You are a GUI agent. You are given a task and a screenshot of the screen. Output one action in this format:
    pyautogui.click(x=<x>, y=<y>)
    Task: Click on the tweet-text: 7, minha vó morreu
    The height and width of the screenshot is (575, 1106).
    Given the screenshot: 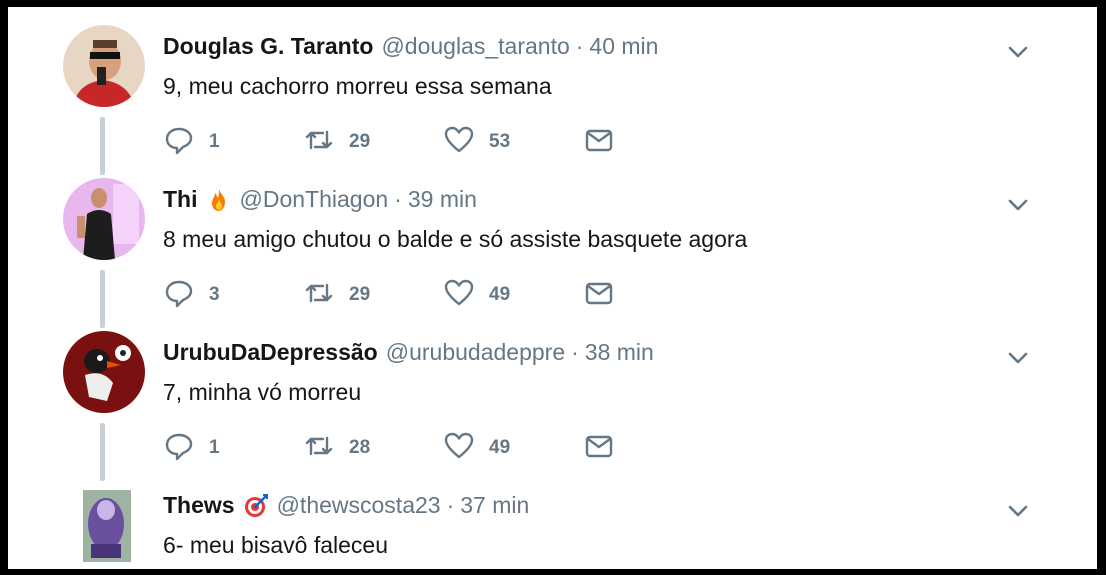 What is the action you would take?
    pyautogui.click(x=262, y=392)
    